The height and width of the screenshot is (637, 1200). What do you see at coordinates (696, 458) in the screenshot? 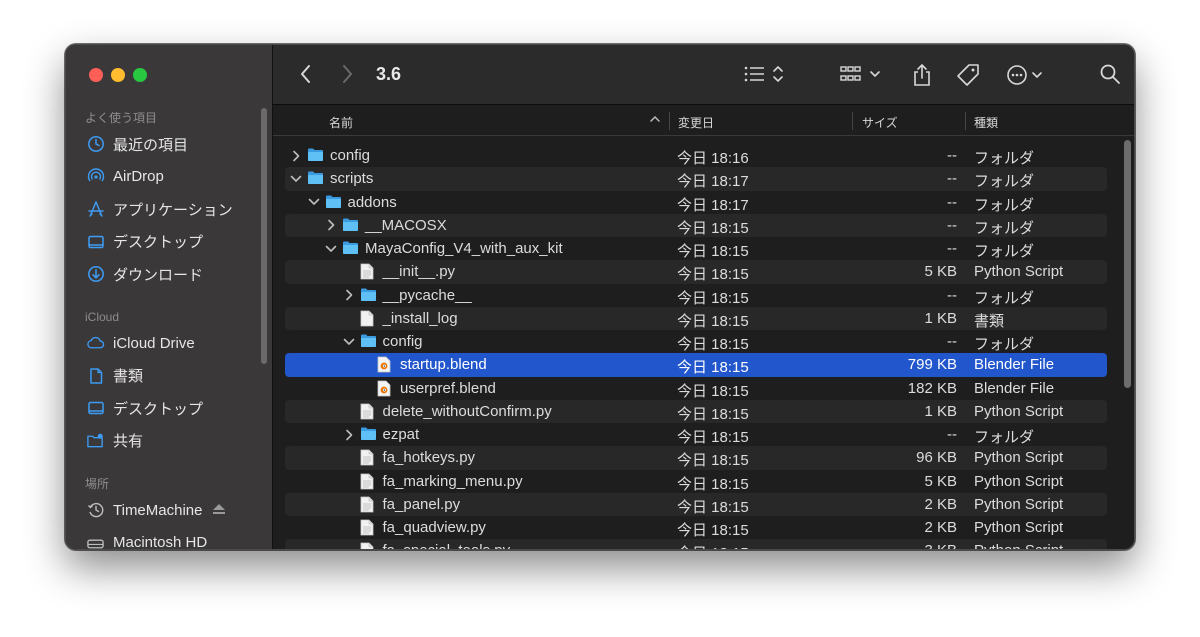
I see `file-row: fa_hotkeys.py 今日 18:15 96 KB Python Script` at bounding box center [696, 458].